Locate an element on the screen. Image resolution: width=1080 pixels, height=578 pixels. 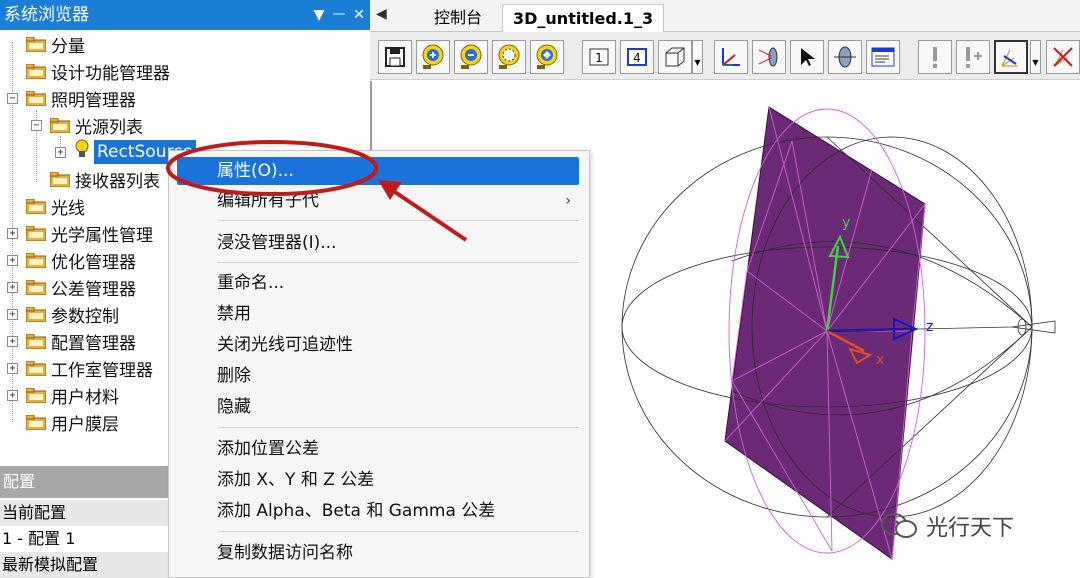
tree-item-optical-property-manager: 光学属性管理 is located at coordinates (89, 233).